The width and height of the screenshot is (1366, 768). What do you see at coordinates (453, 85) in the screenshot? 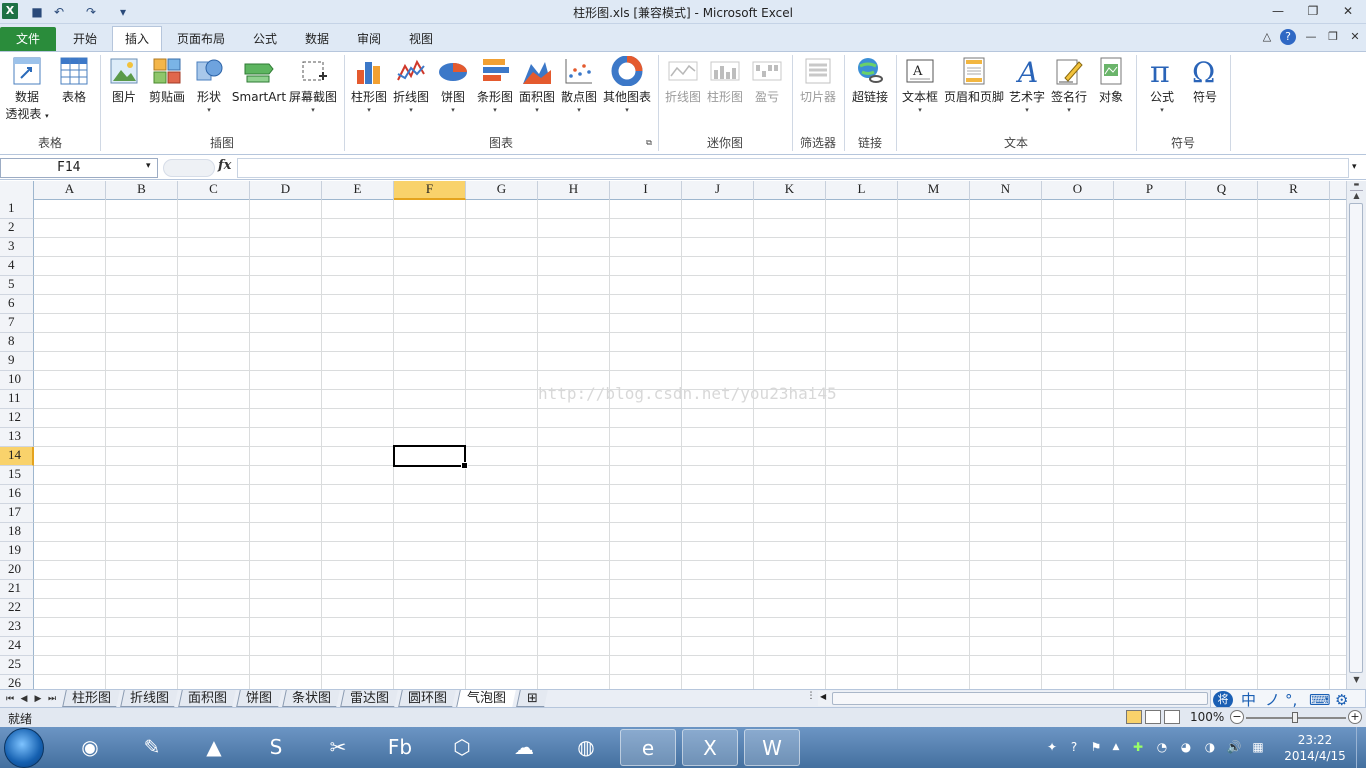
I see `pie-chart-button: 饼图 ▾` at bounding box center [453, 85].